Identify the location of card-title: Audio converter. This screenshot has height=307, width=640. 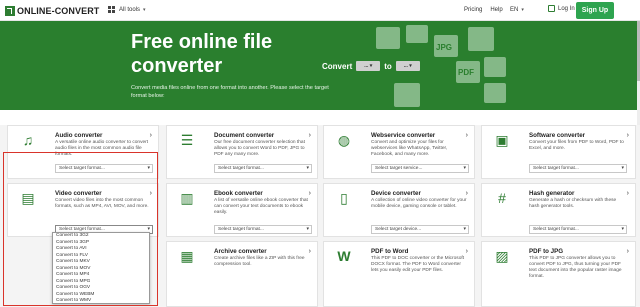
(79, 135).